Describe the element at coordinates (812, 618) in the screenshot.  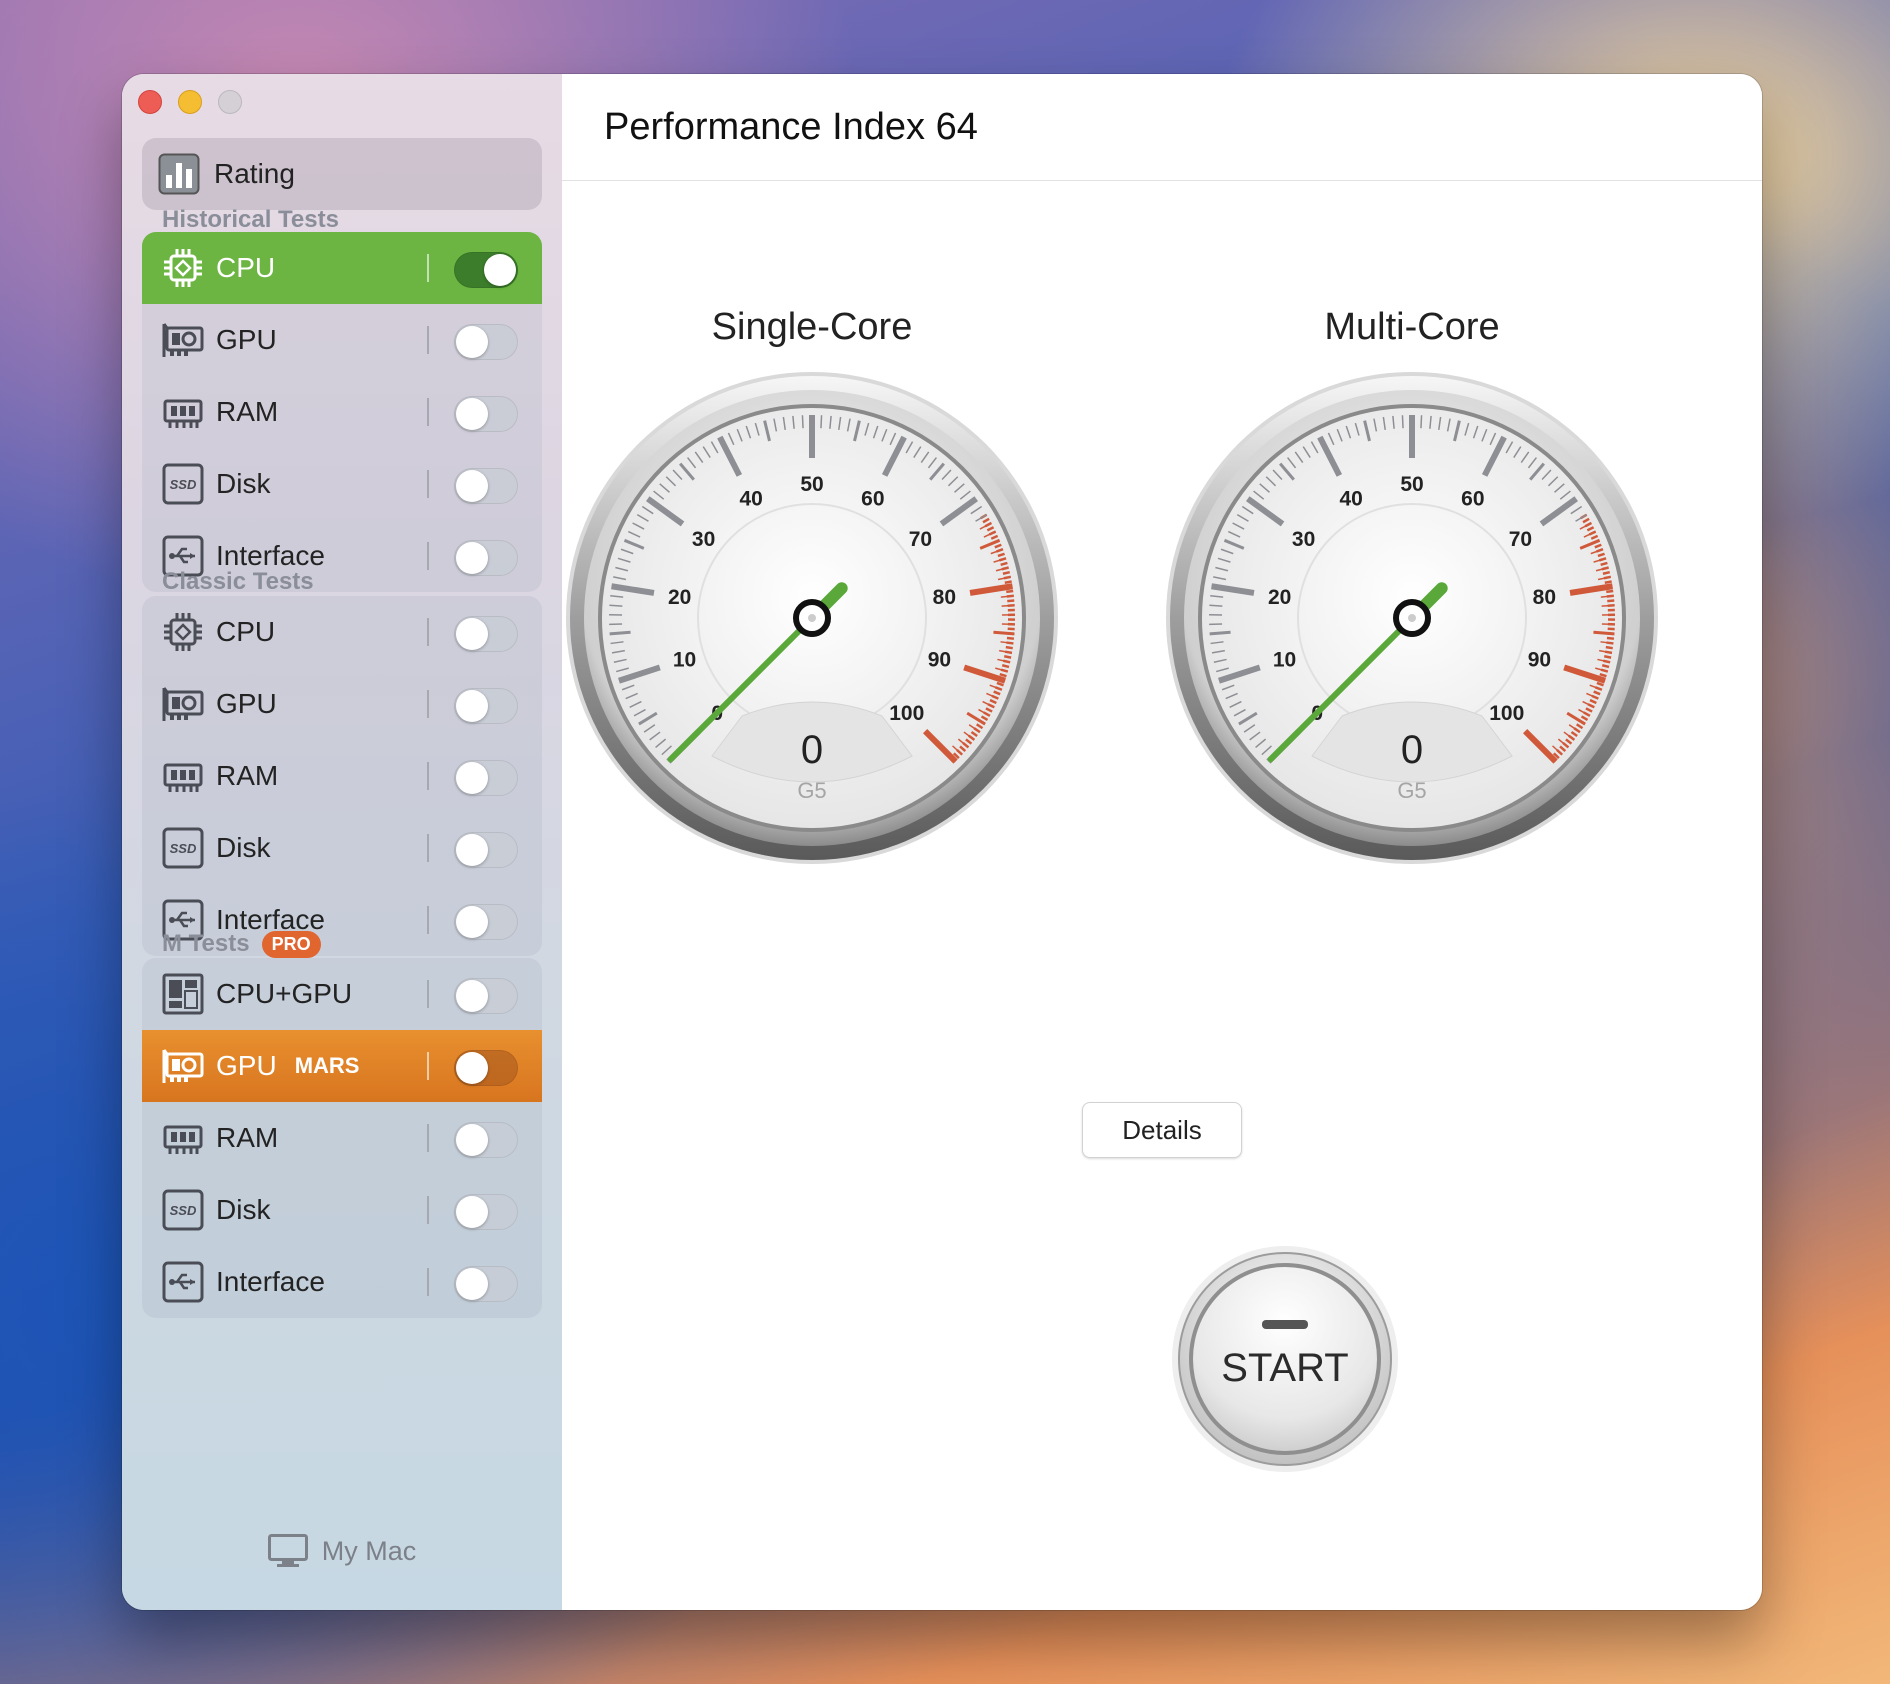
I see `needle-hub-center` at that location.